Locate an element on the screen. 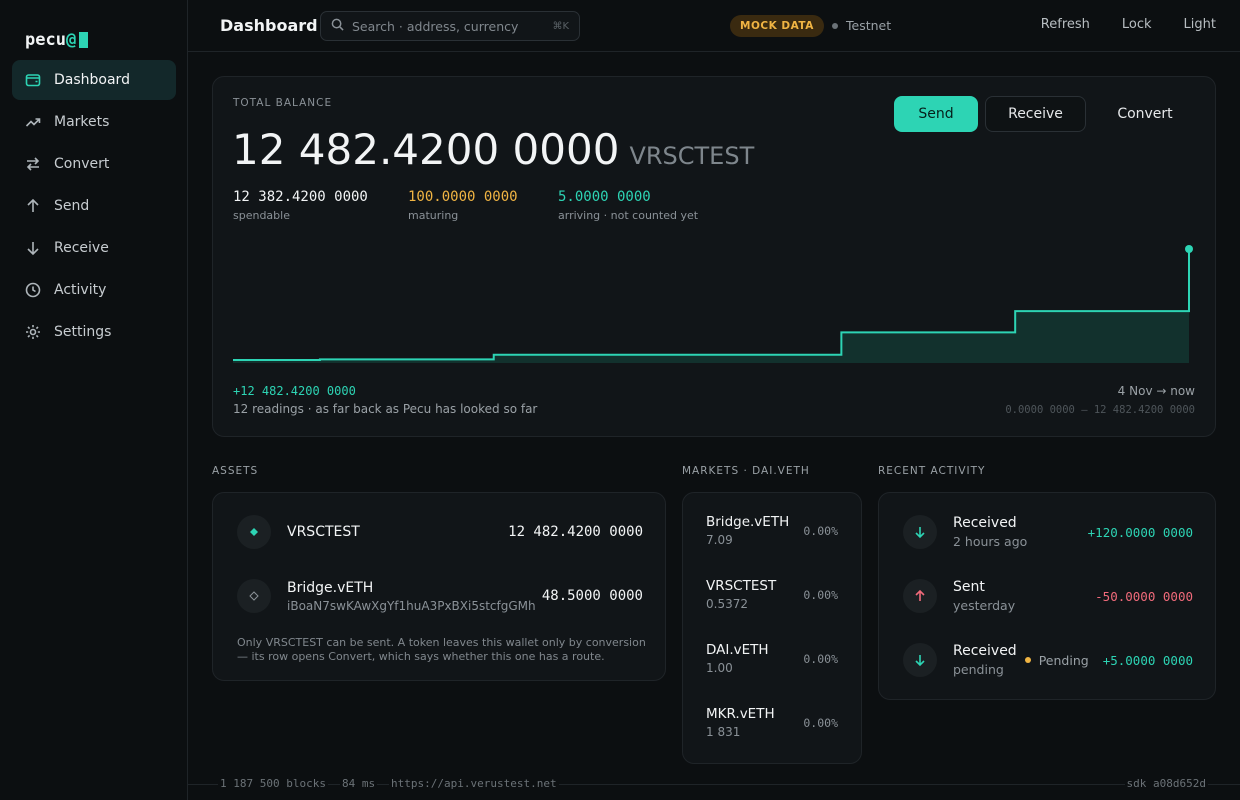  balance-chart is located at coordinates (713, 304).